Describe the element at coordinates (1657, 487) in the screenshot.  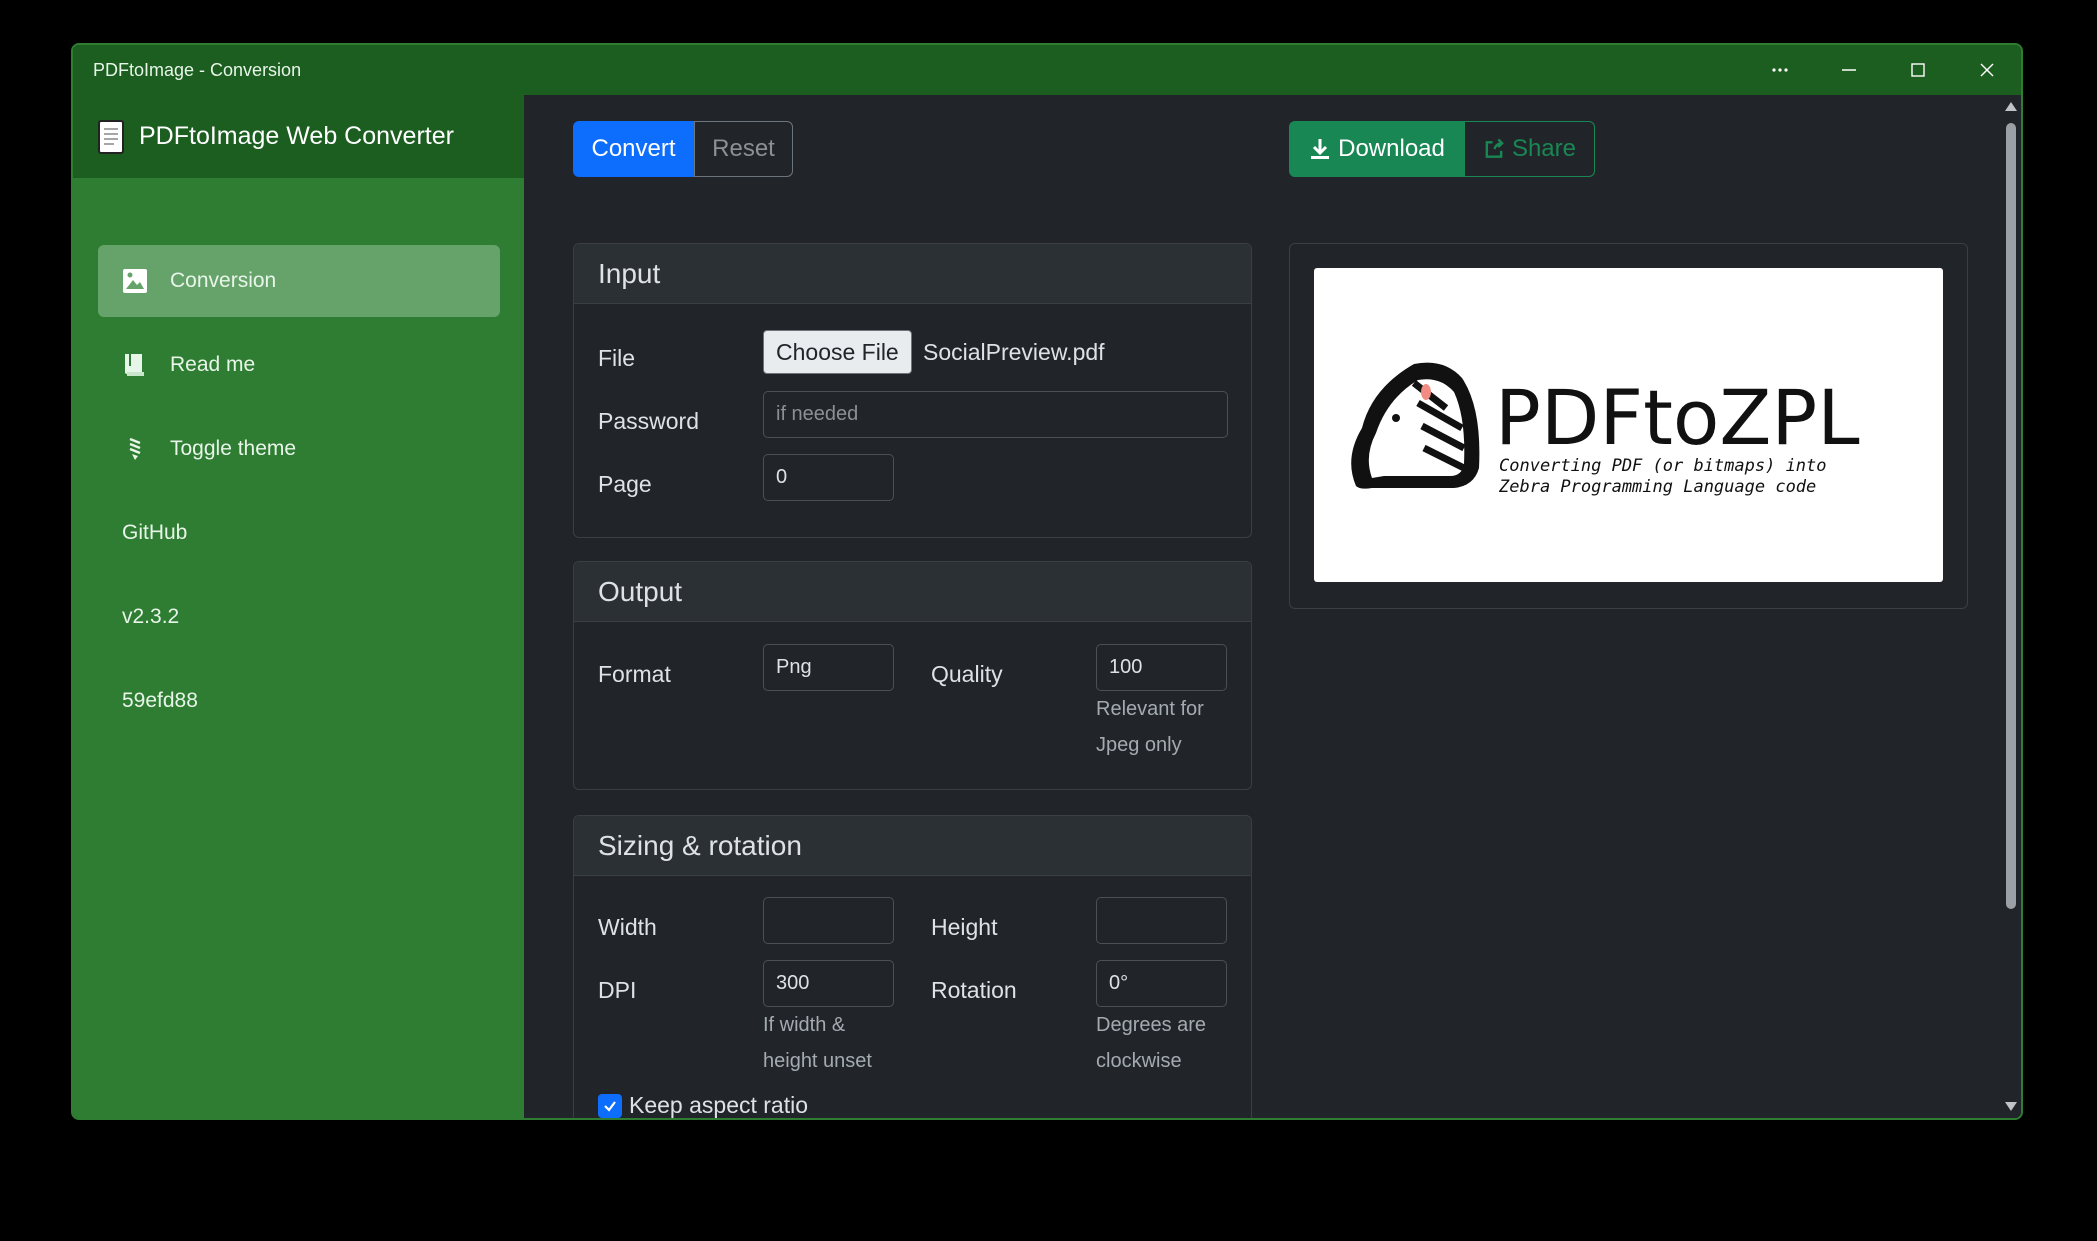
I see `preview-subtitle-line2: Zebra Programming Language code` at that location.